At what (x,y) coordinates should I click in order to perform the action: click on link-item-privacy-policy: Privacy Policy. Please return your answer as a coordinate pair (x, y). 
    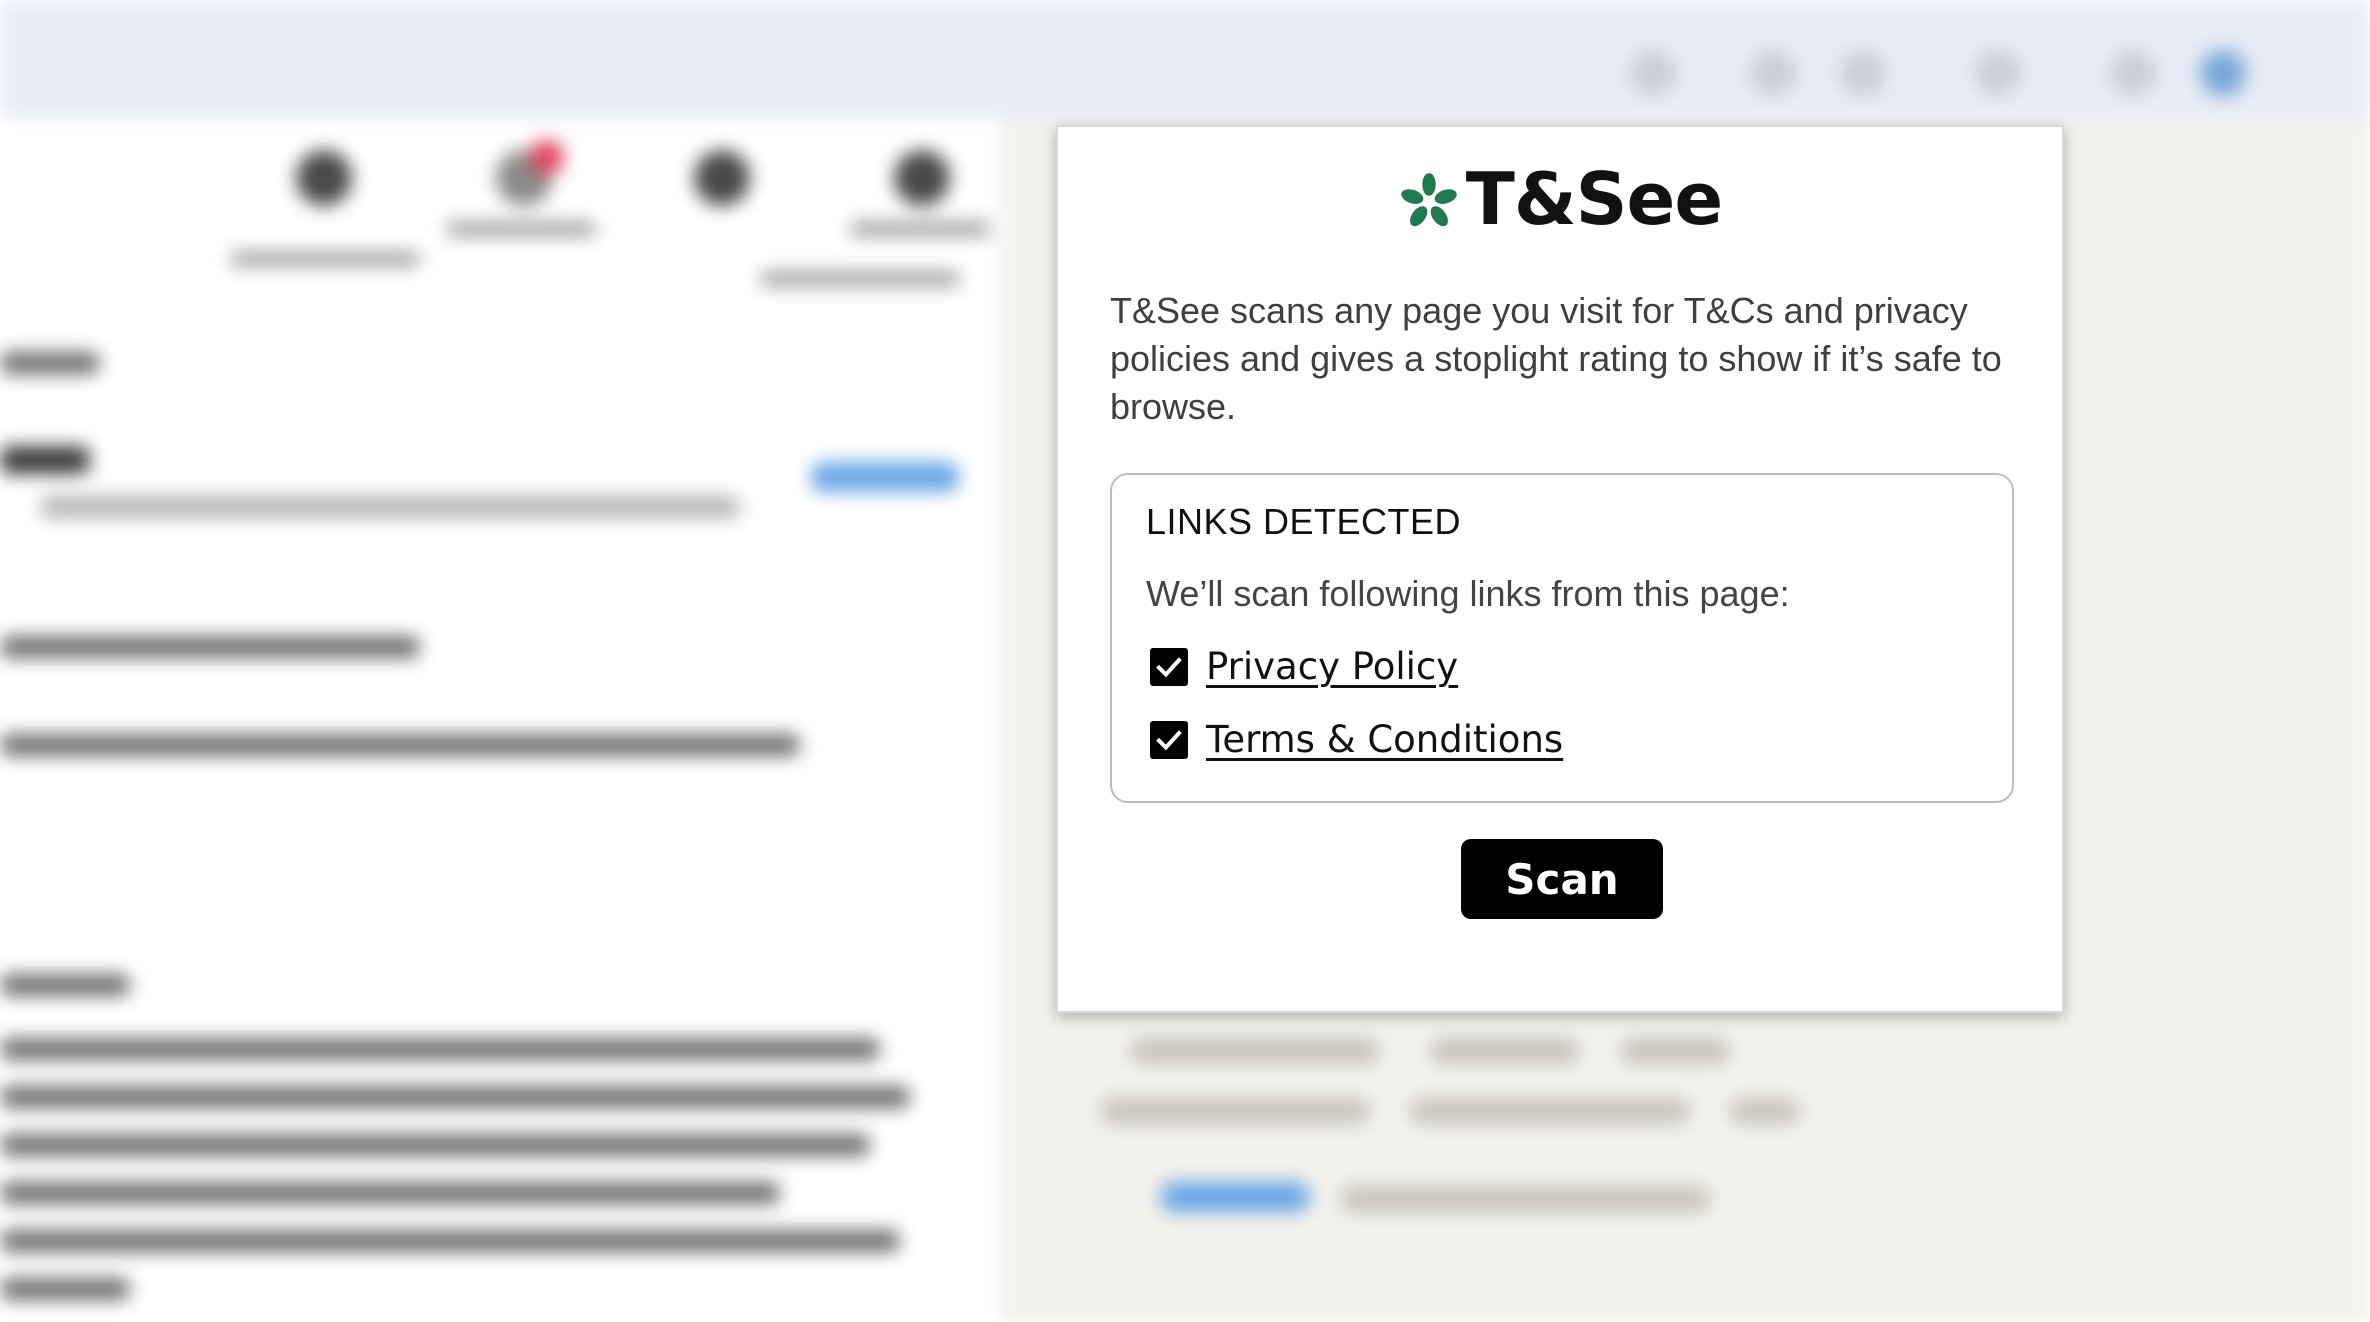
    Looking at the image, I should click on (1304, 666).